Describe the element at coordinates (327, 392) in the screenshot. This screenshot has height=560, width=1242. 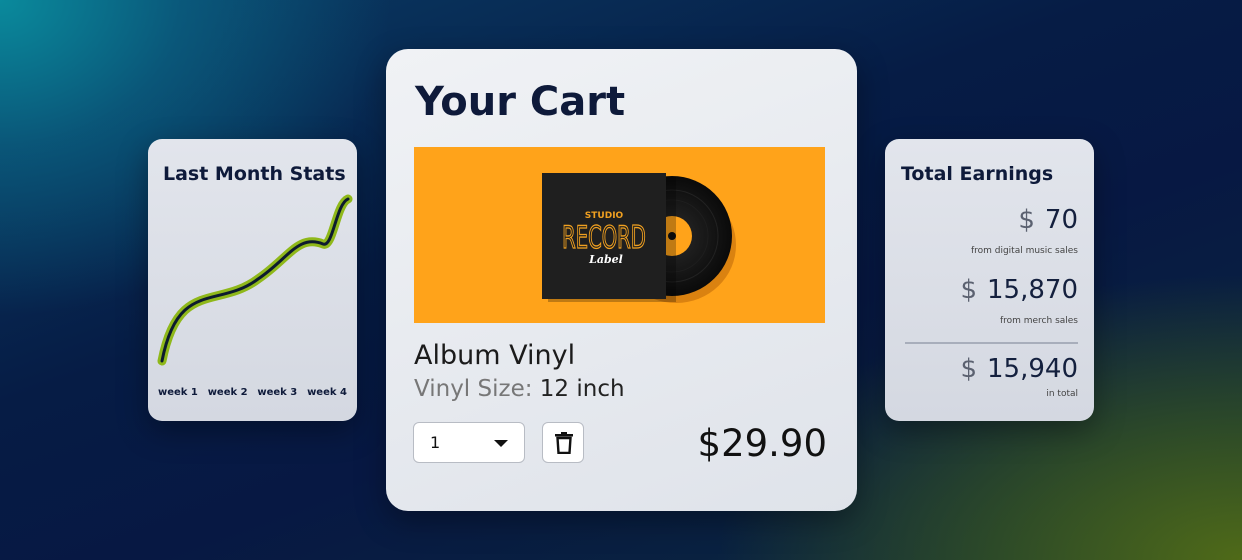
I see `week-label: week 4` at that location.